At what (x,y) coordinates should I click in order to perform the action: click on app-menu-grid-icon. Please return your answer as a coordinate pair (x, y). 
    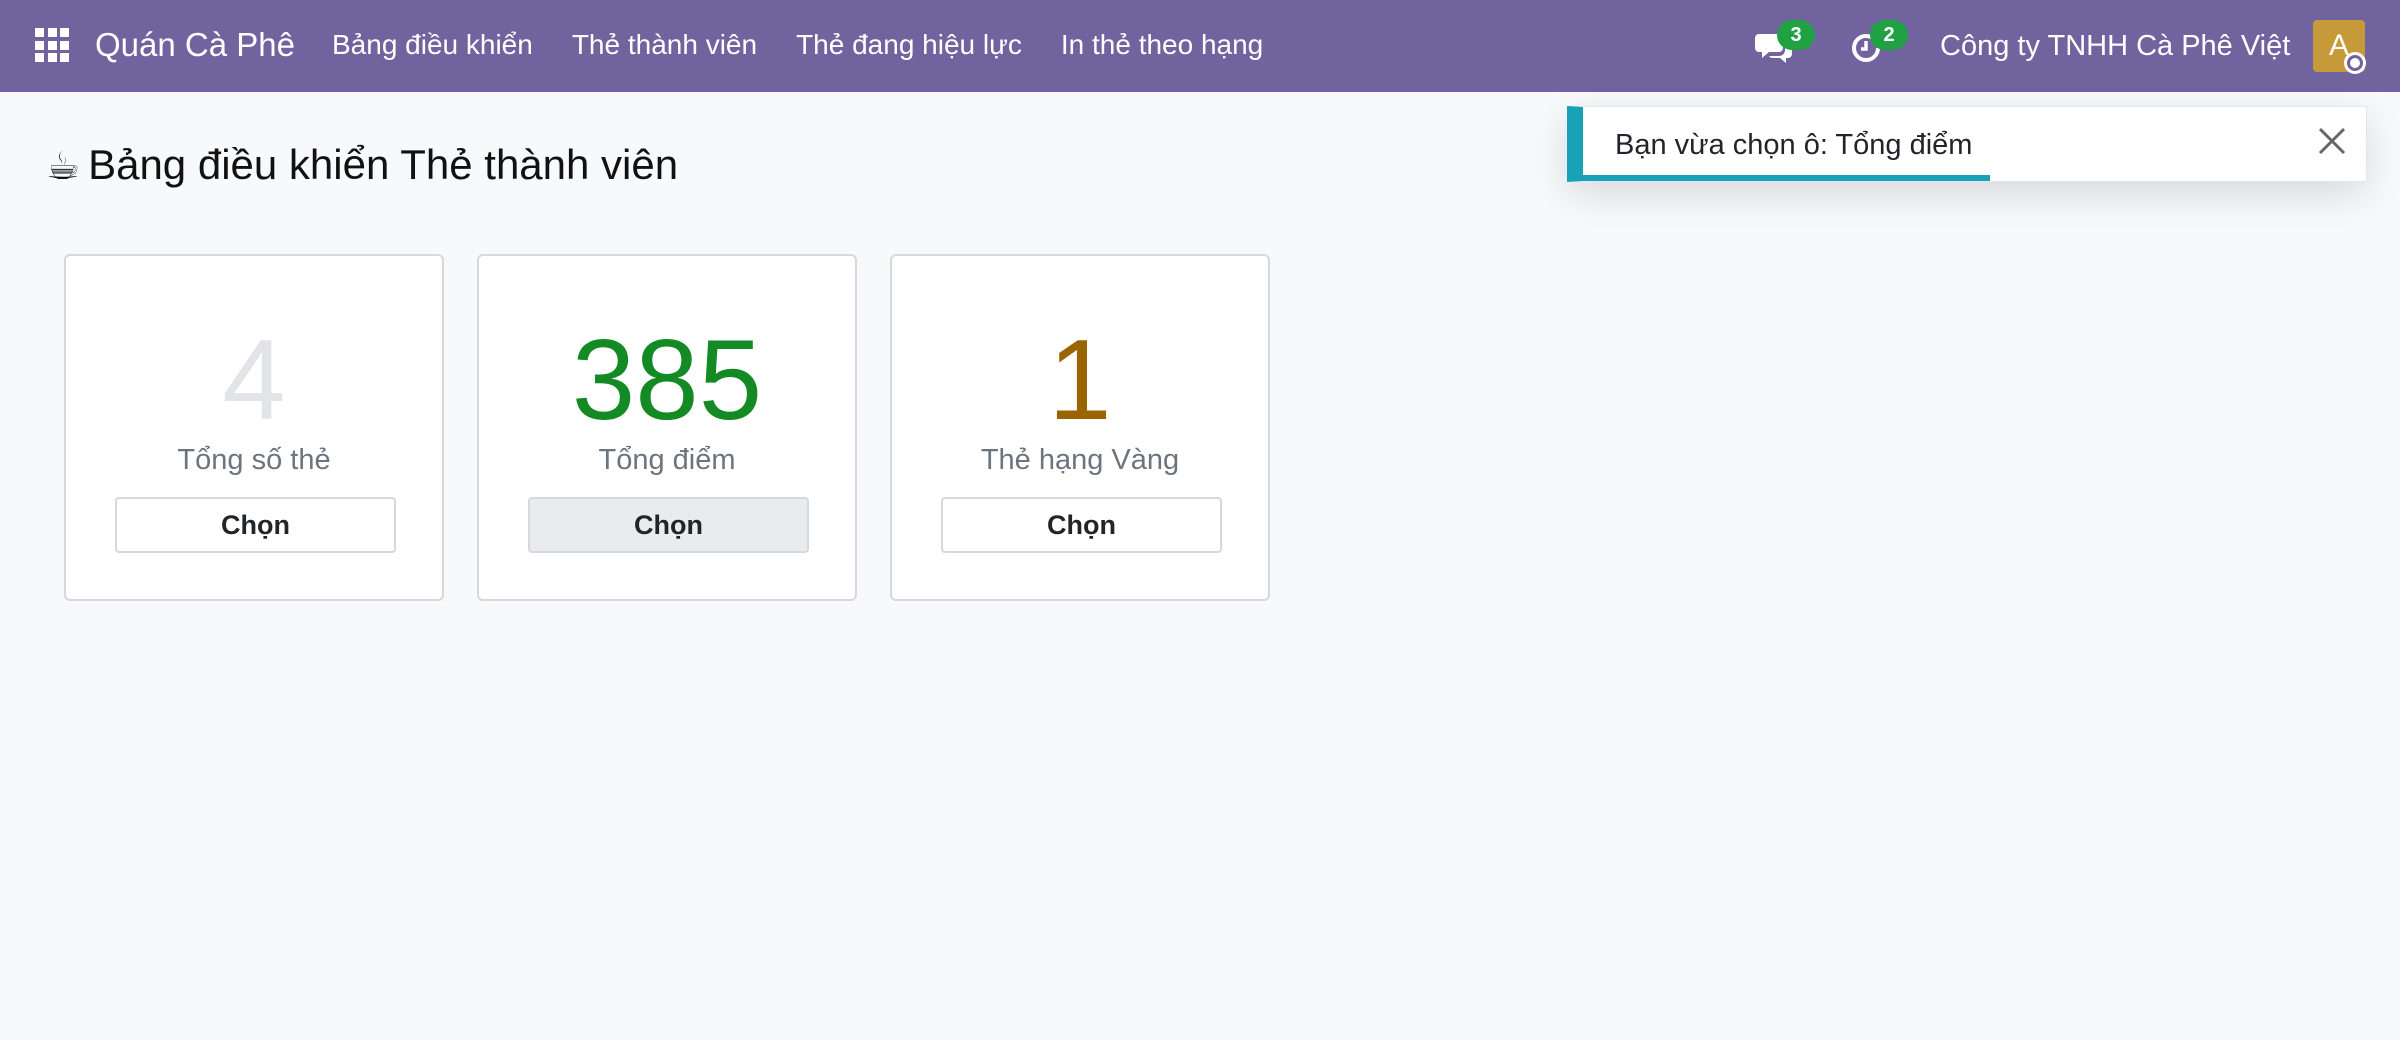
    Looking at the image, I should click on (52, 45).